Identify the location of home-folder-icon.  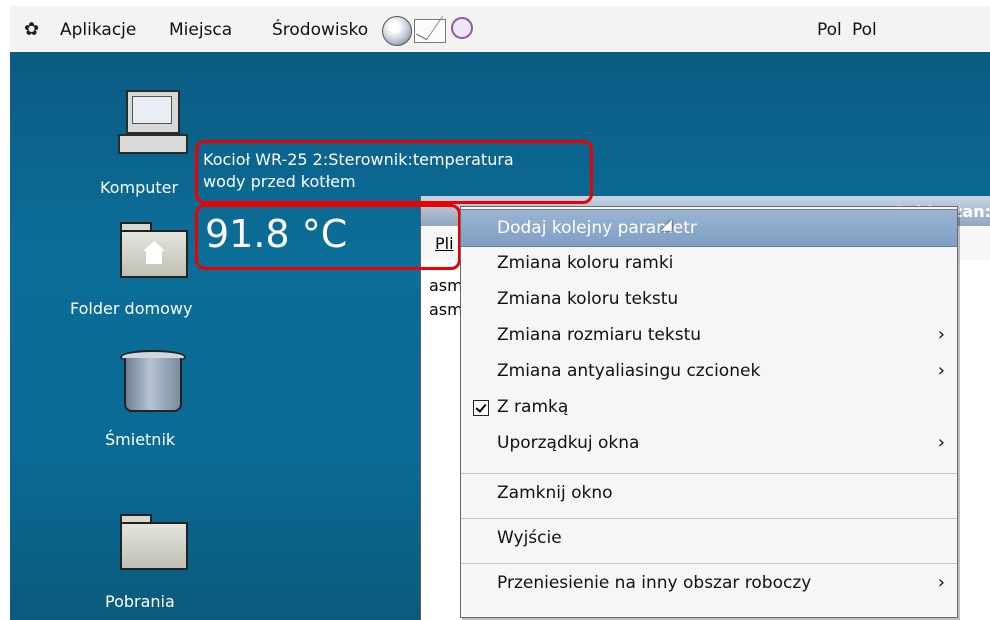
(154, 250).